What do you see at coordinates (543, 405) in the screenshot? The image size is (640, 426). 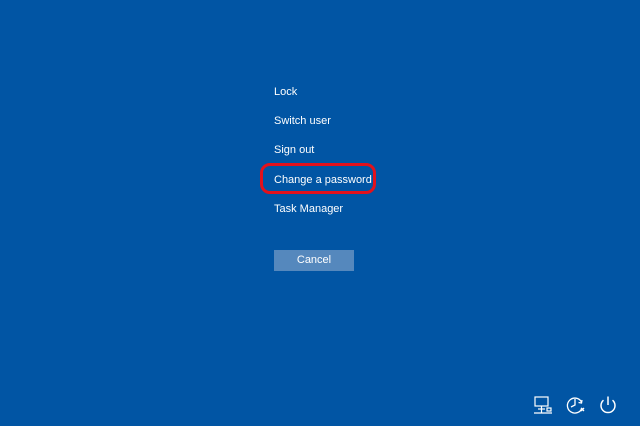 I see `network-icon` at bounding box center [543, 405].